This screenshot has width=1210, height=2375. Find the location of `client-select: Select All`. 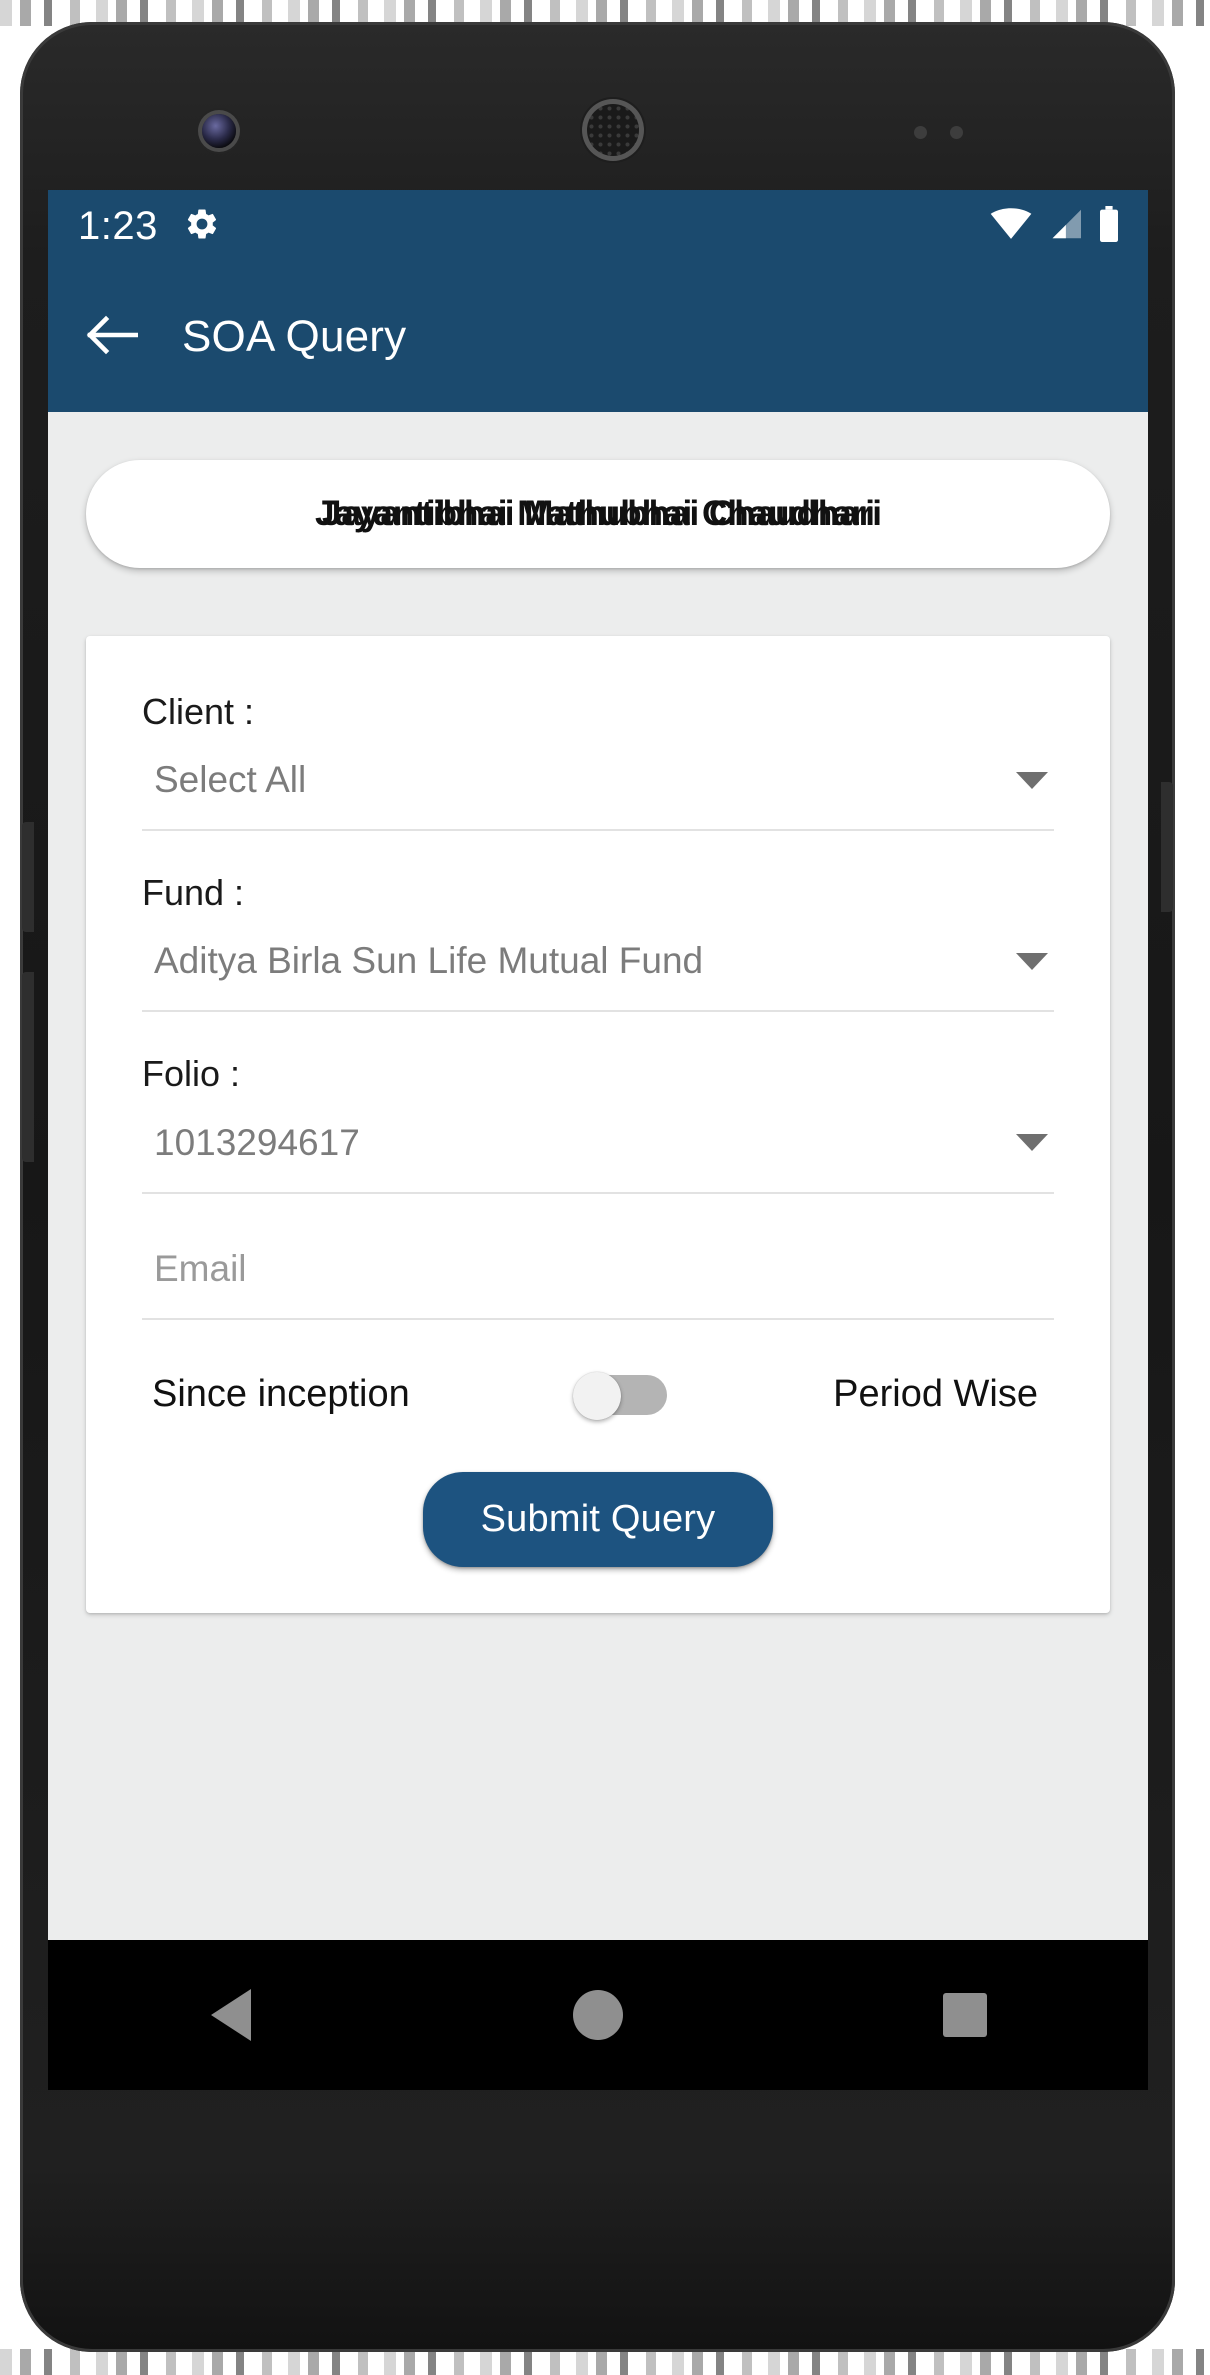

client-select: Select All is located at coordinates (598, 795).